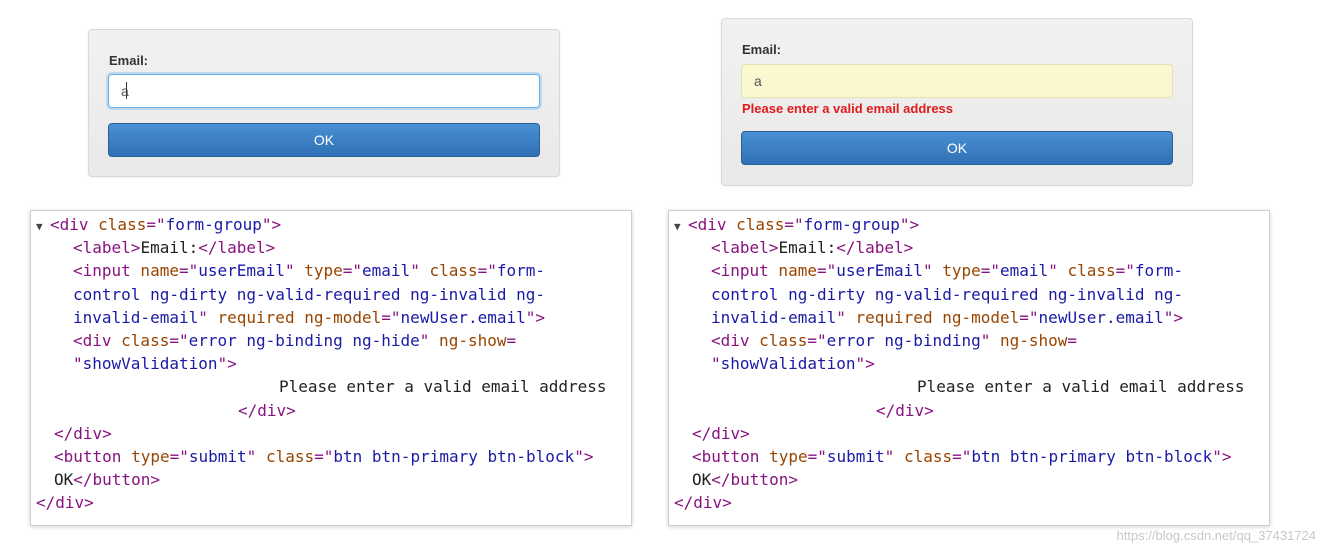  I want to click on code-token: form-, so click(521, 271).